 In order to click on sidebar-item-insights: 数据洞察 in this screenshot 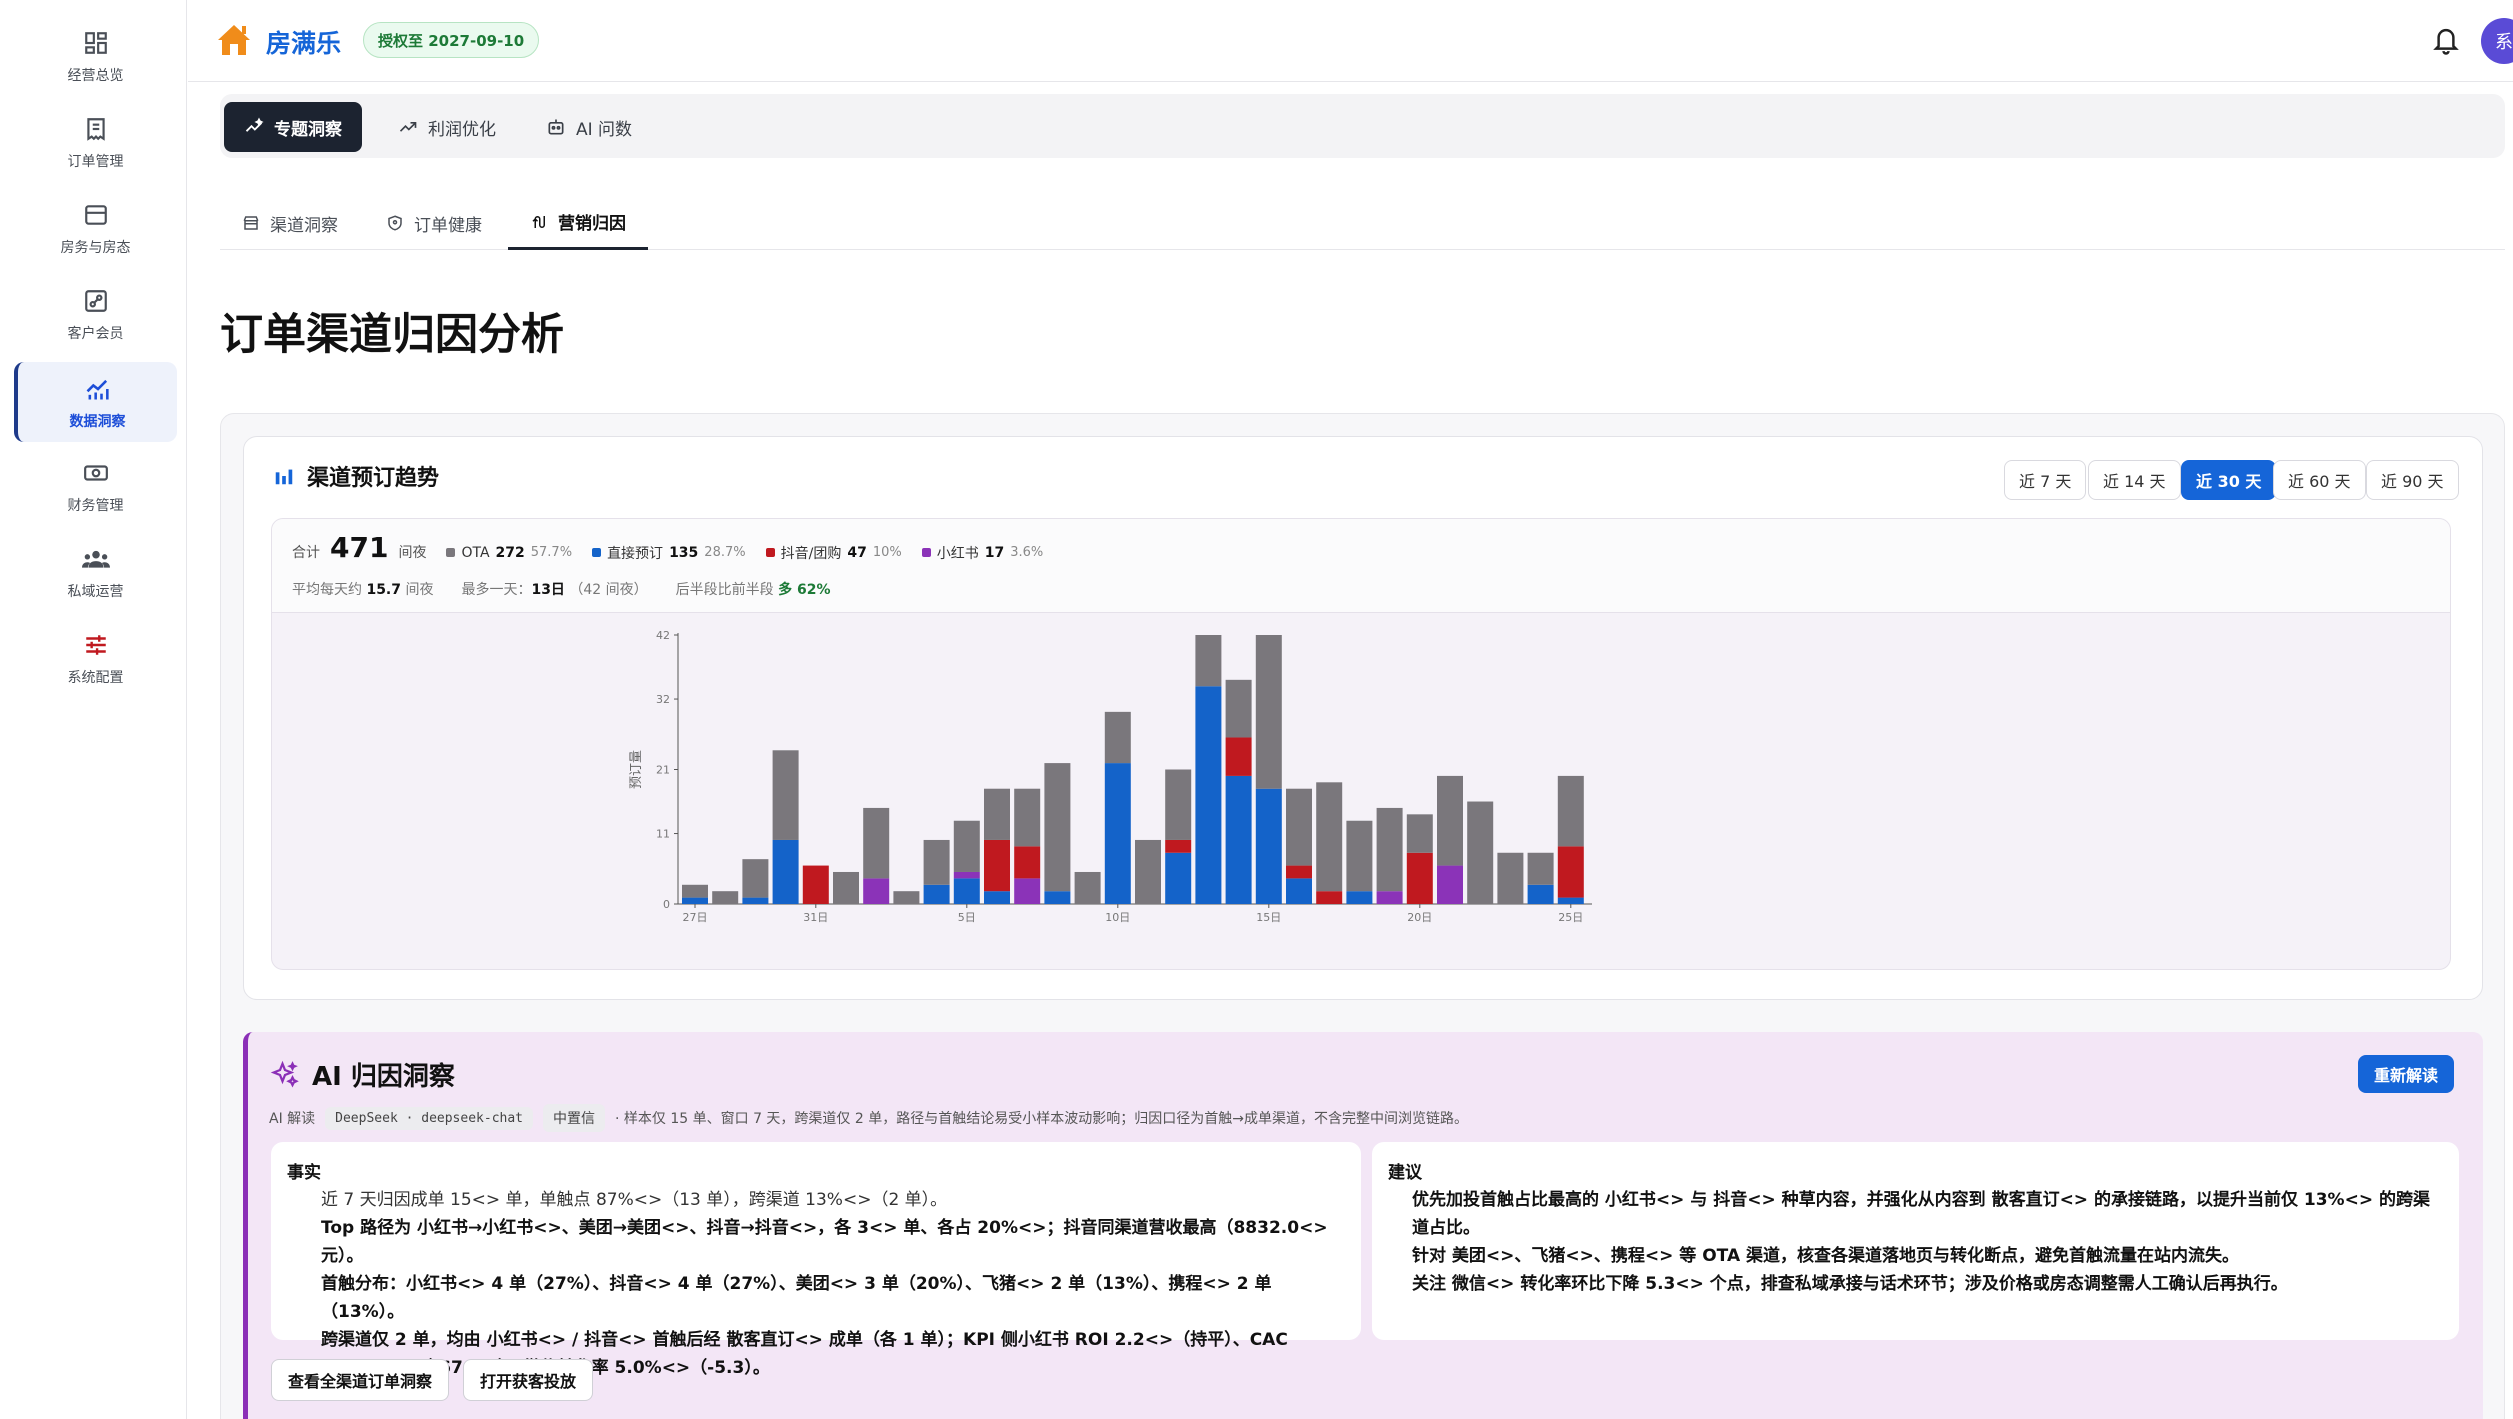, I will do `click(95, 402)`.